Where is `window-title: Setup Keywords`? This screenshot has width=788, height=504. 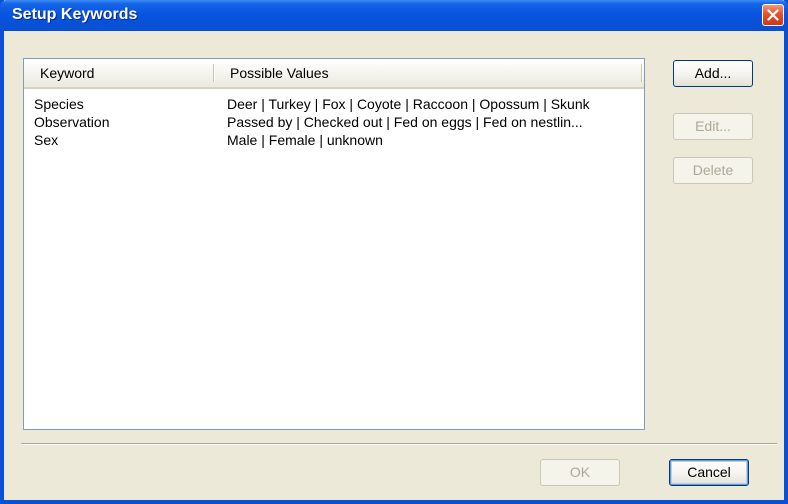 window-title: Setup Keywords is located at coordinates (75, 14).